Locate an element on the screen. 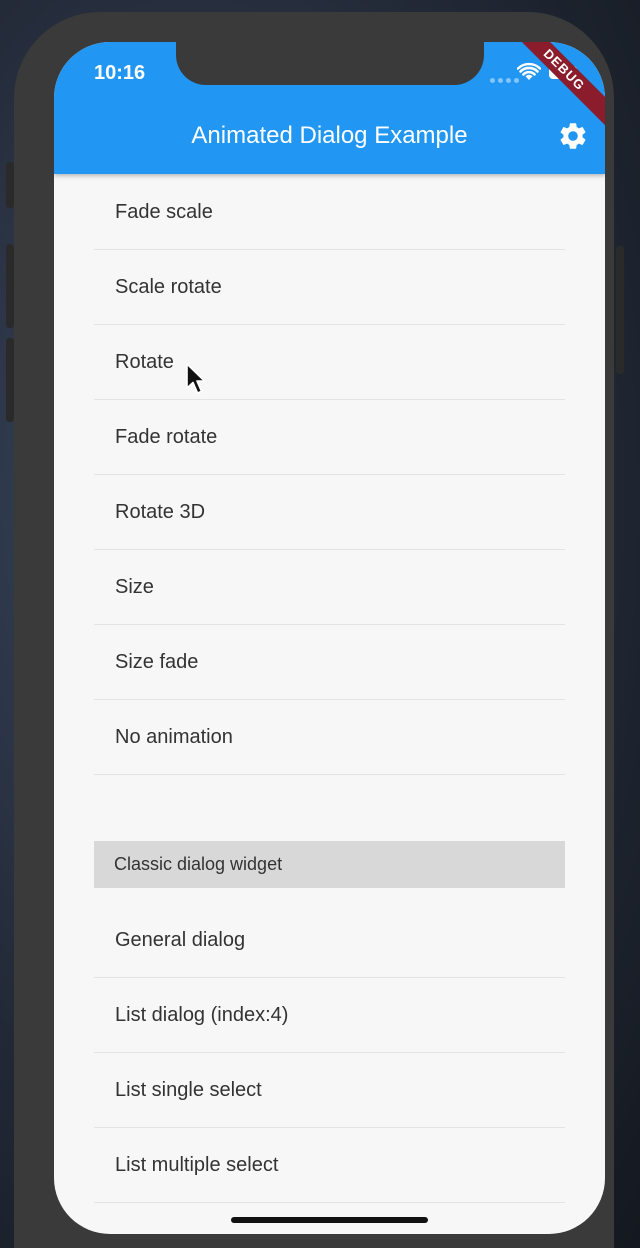 This screenshot has width=640, height=1248. list-item-no-animation: No animation is located at coordinates (329, 737).